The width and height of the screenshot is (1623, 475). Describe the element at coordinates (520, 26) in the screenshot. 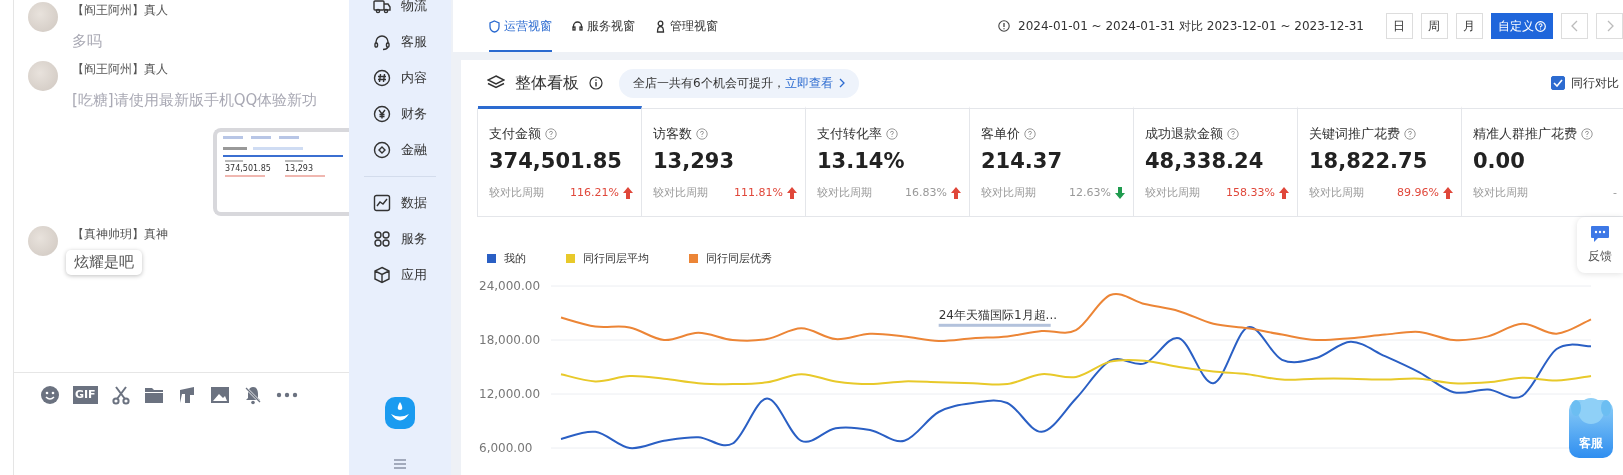

I see `view-tab: 运营视窗` at that location.